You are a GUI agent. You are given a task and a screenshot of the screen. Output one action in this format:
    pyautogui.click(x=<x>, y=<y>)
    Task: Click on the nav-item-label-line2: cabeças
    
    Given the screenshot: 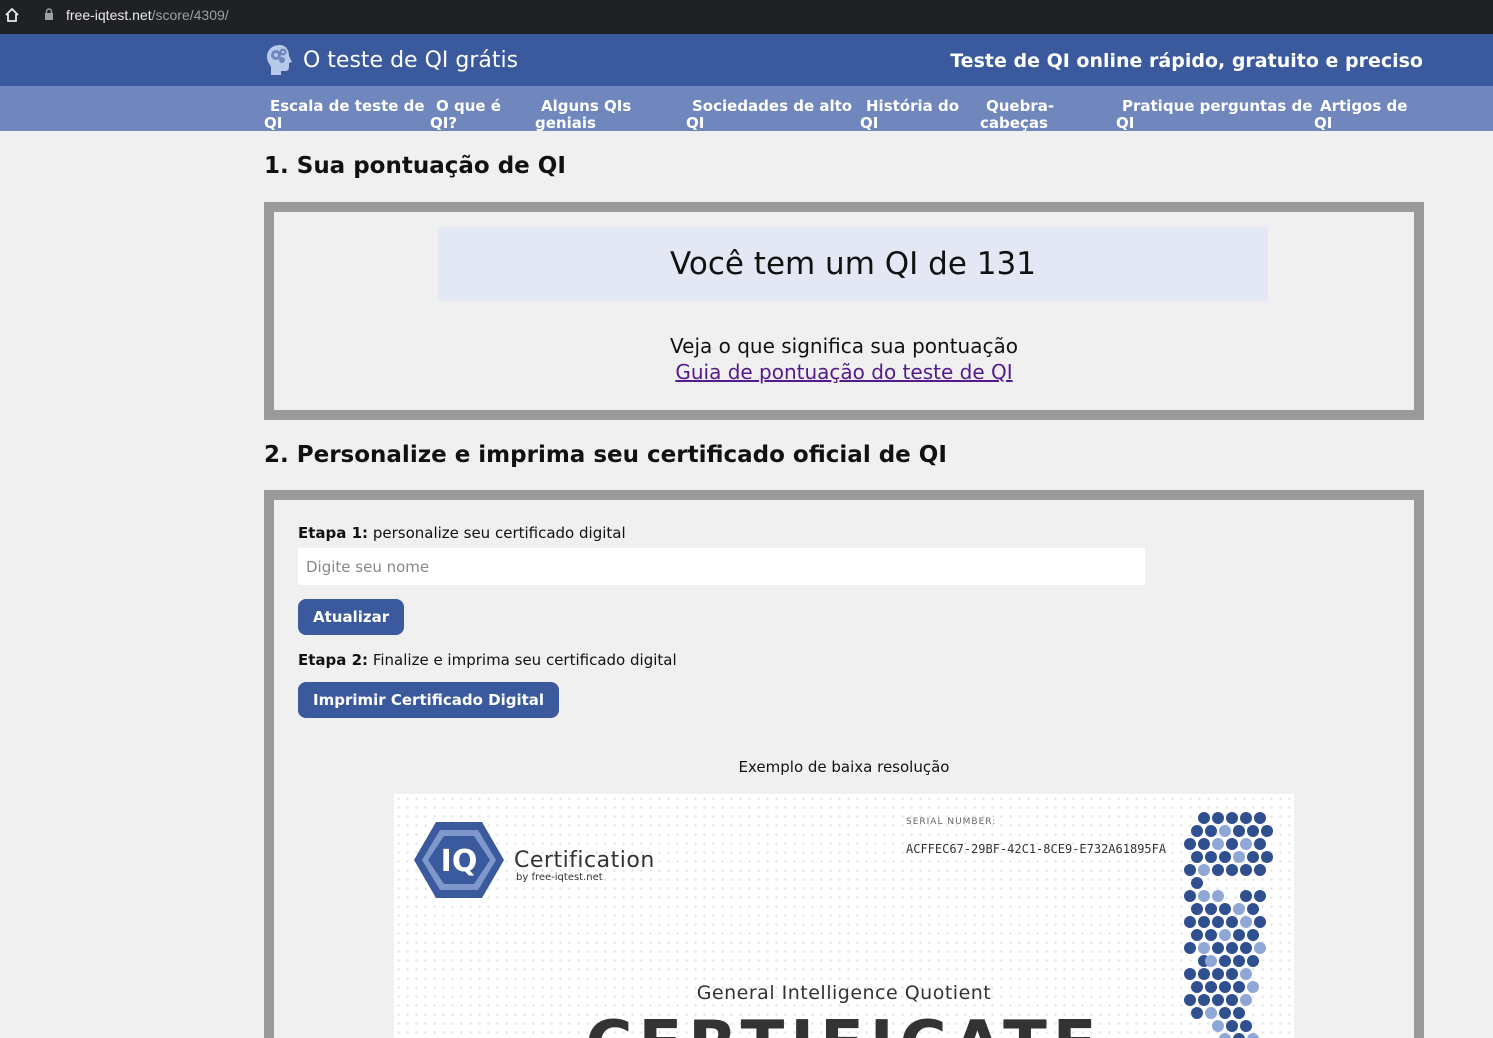 What is the action you would take?
    pyautogui.click(x=1014, y=123)
    